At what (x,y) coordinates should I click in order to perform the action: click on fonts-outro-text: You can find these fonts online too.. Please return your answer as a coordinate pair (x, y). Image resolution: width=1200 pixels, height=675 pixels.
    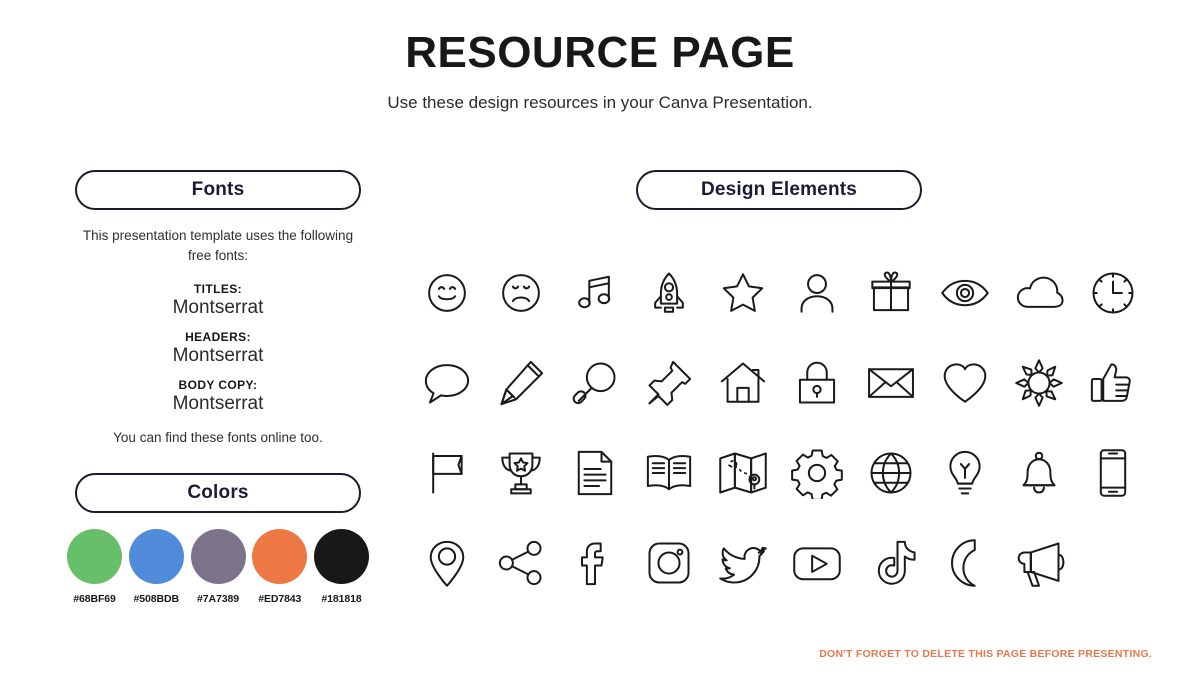
    Looking at the image, I should click on (218, 437).